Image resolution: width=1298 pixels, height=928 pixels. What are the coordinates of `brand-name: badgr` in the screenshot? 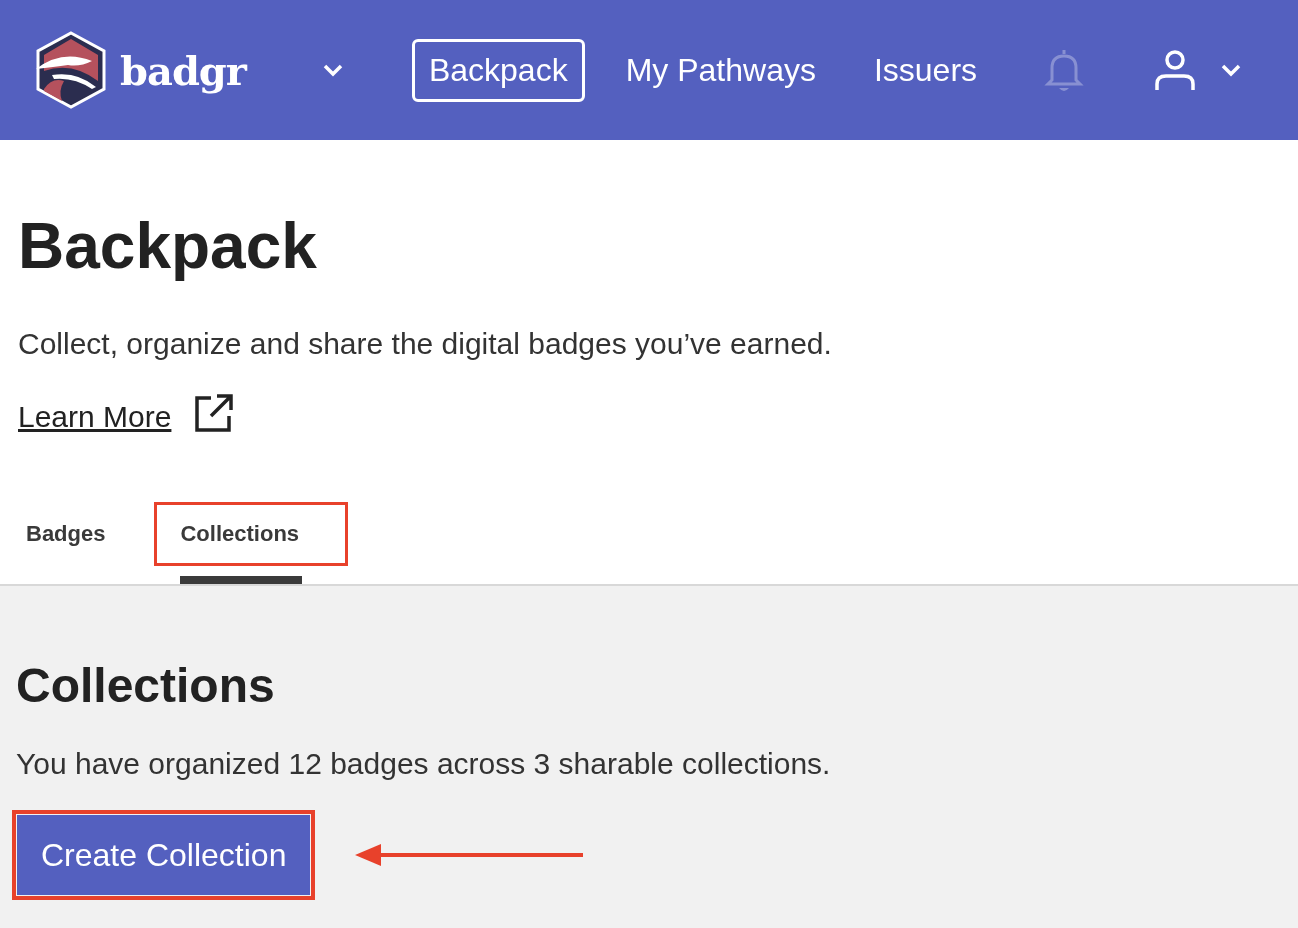 It's located at (183, 70).